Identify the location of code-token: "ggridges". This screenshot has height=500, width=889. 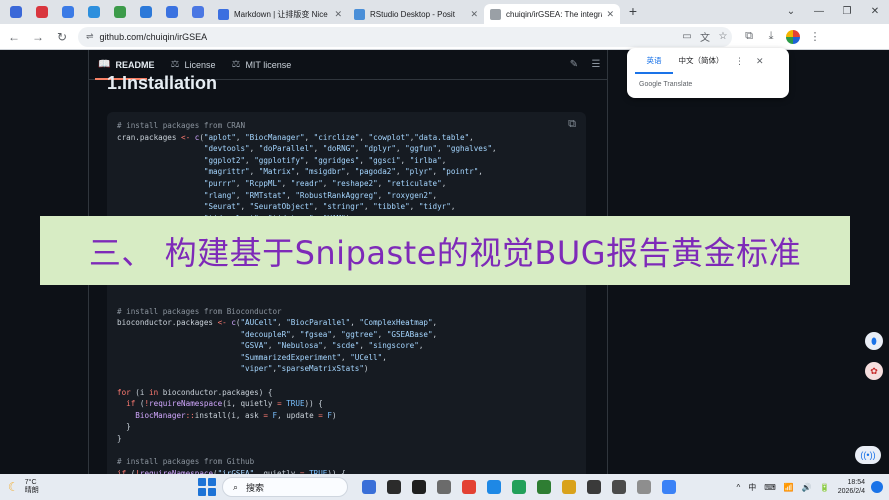
(336, 160).